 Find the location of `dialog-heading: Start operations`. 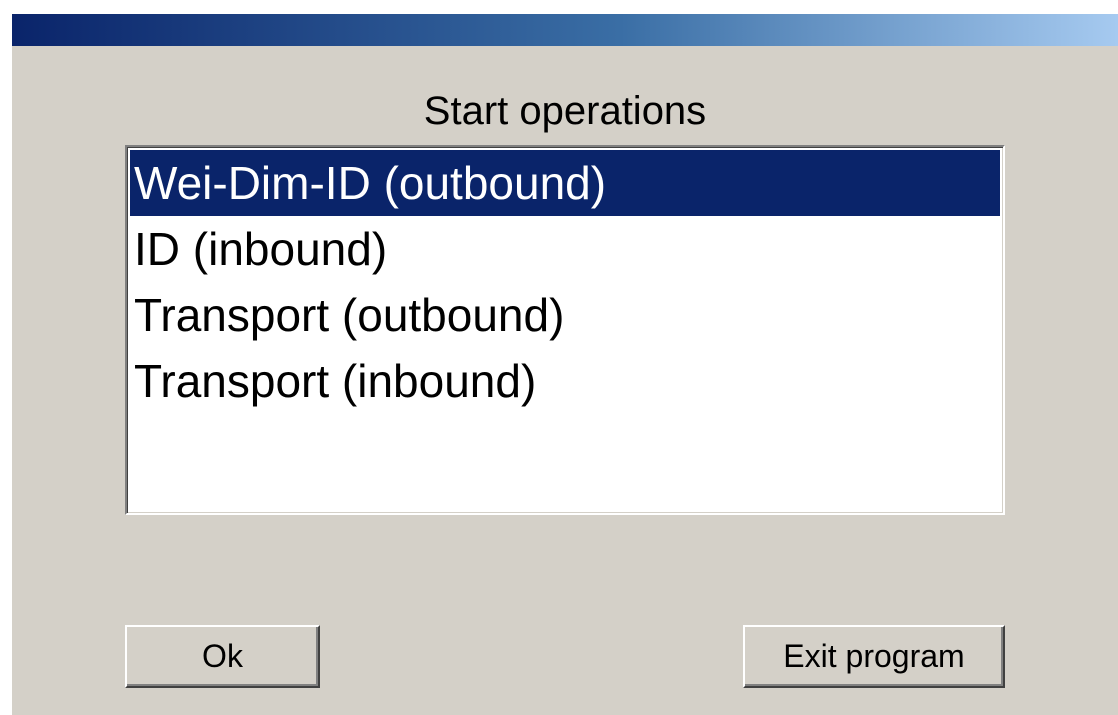

dialog-heading: Start operations is located at coordinates (565, 111).